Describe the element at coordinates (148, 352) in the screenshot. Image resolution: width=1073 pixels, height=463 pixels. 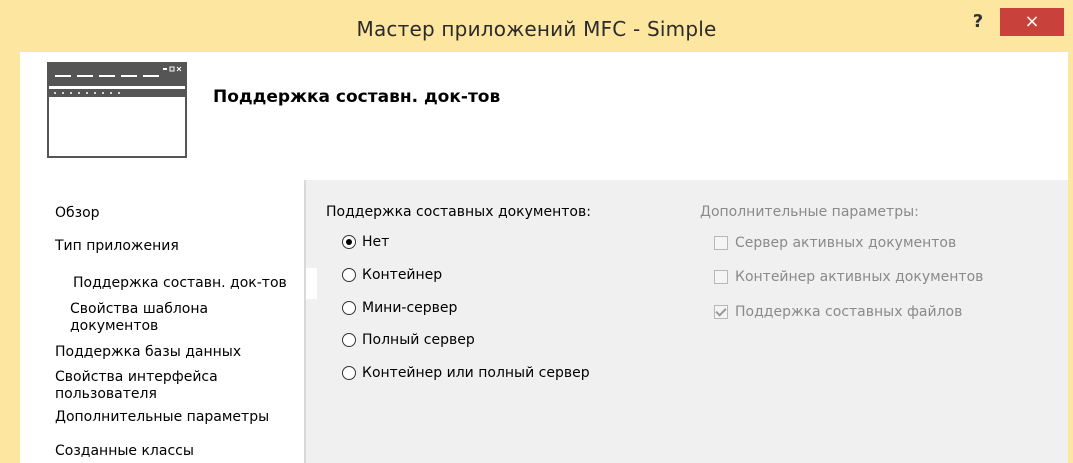
I see `nav-item-database: Поддержка базы данных` at that location.